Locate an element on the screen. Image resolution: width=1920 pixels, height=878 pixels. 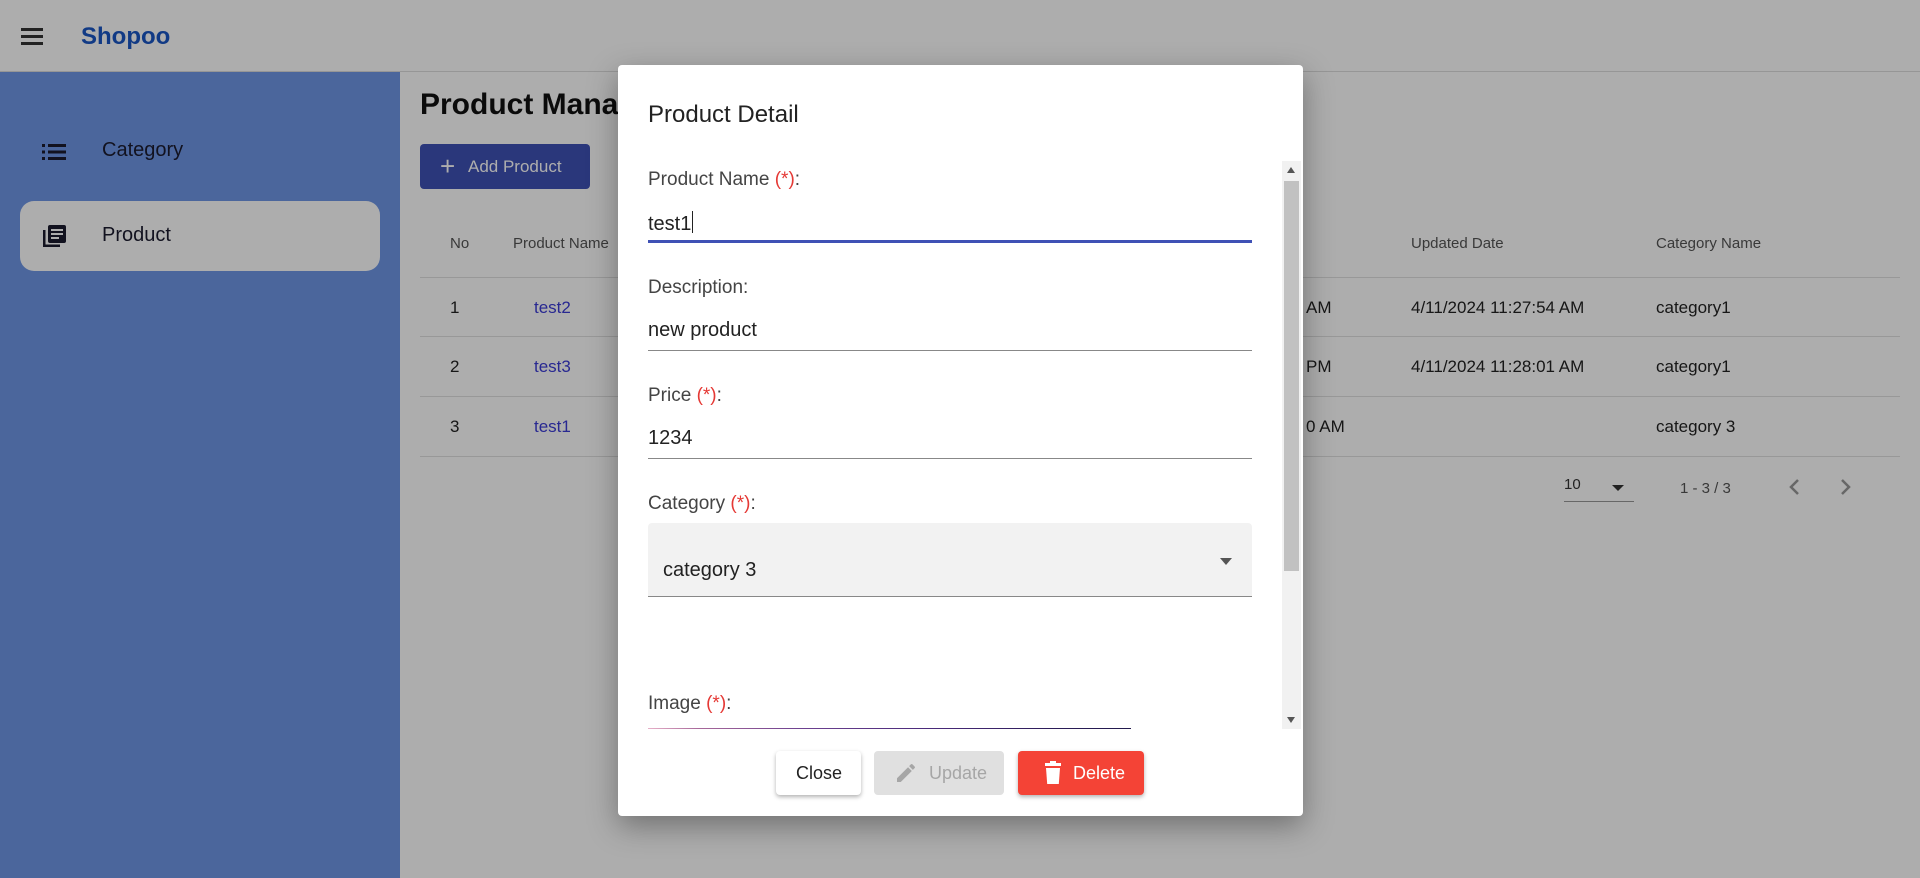
image-label: Image (*): is located at coordinates (690, 703).